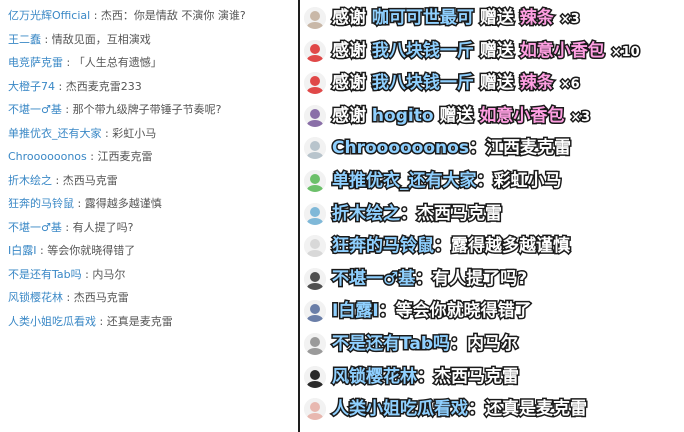 This screenshot has width=684, height=432. I want to click on chat-username: 折木绘之, so click(30, 180).